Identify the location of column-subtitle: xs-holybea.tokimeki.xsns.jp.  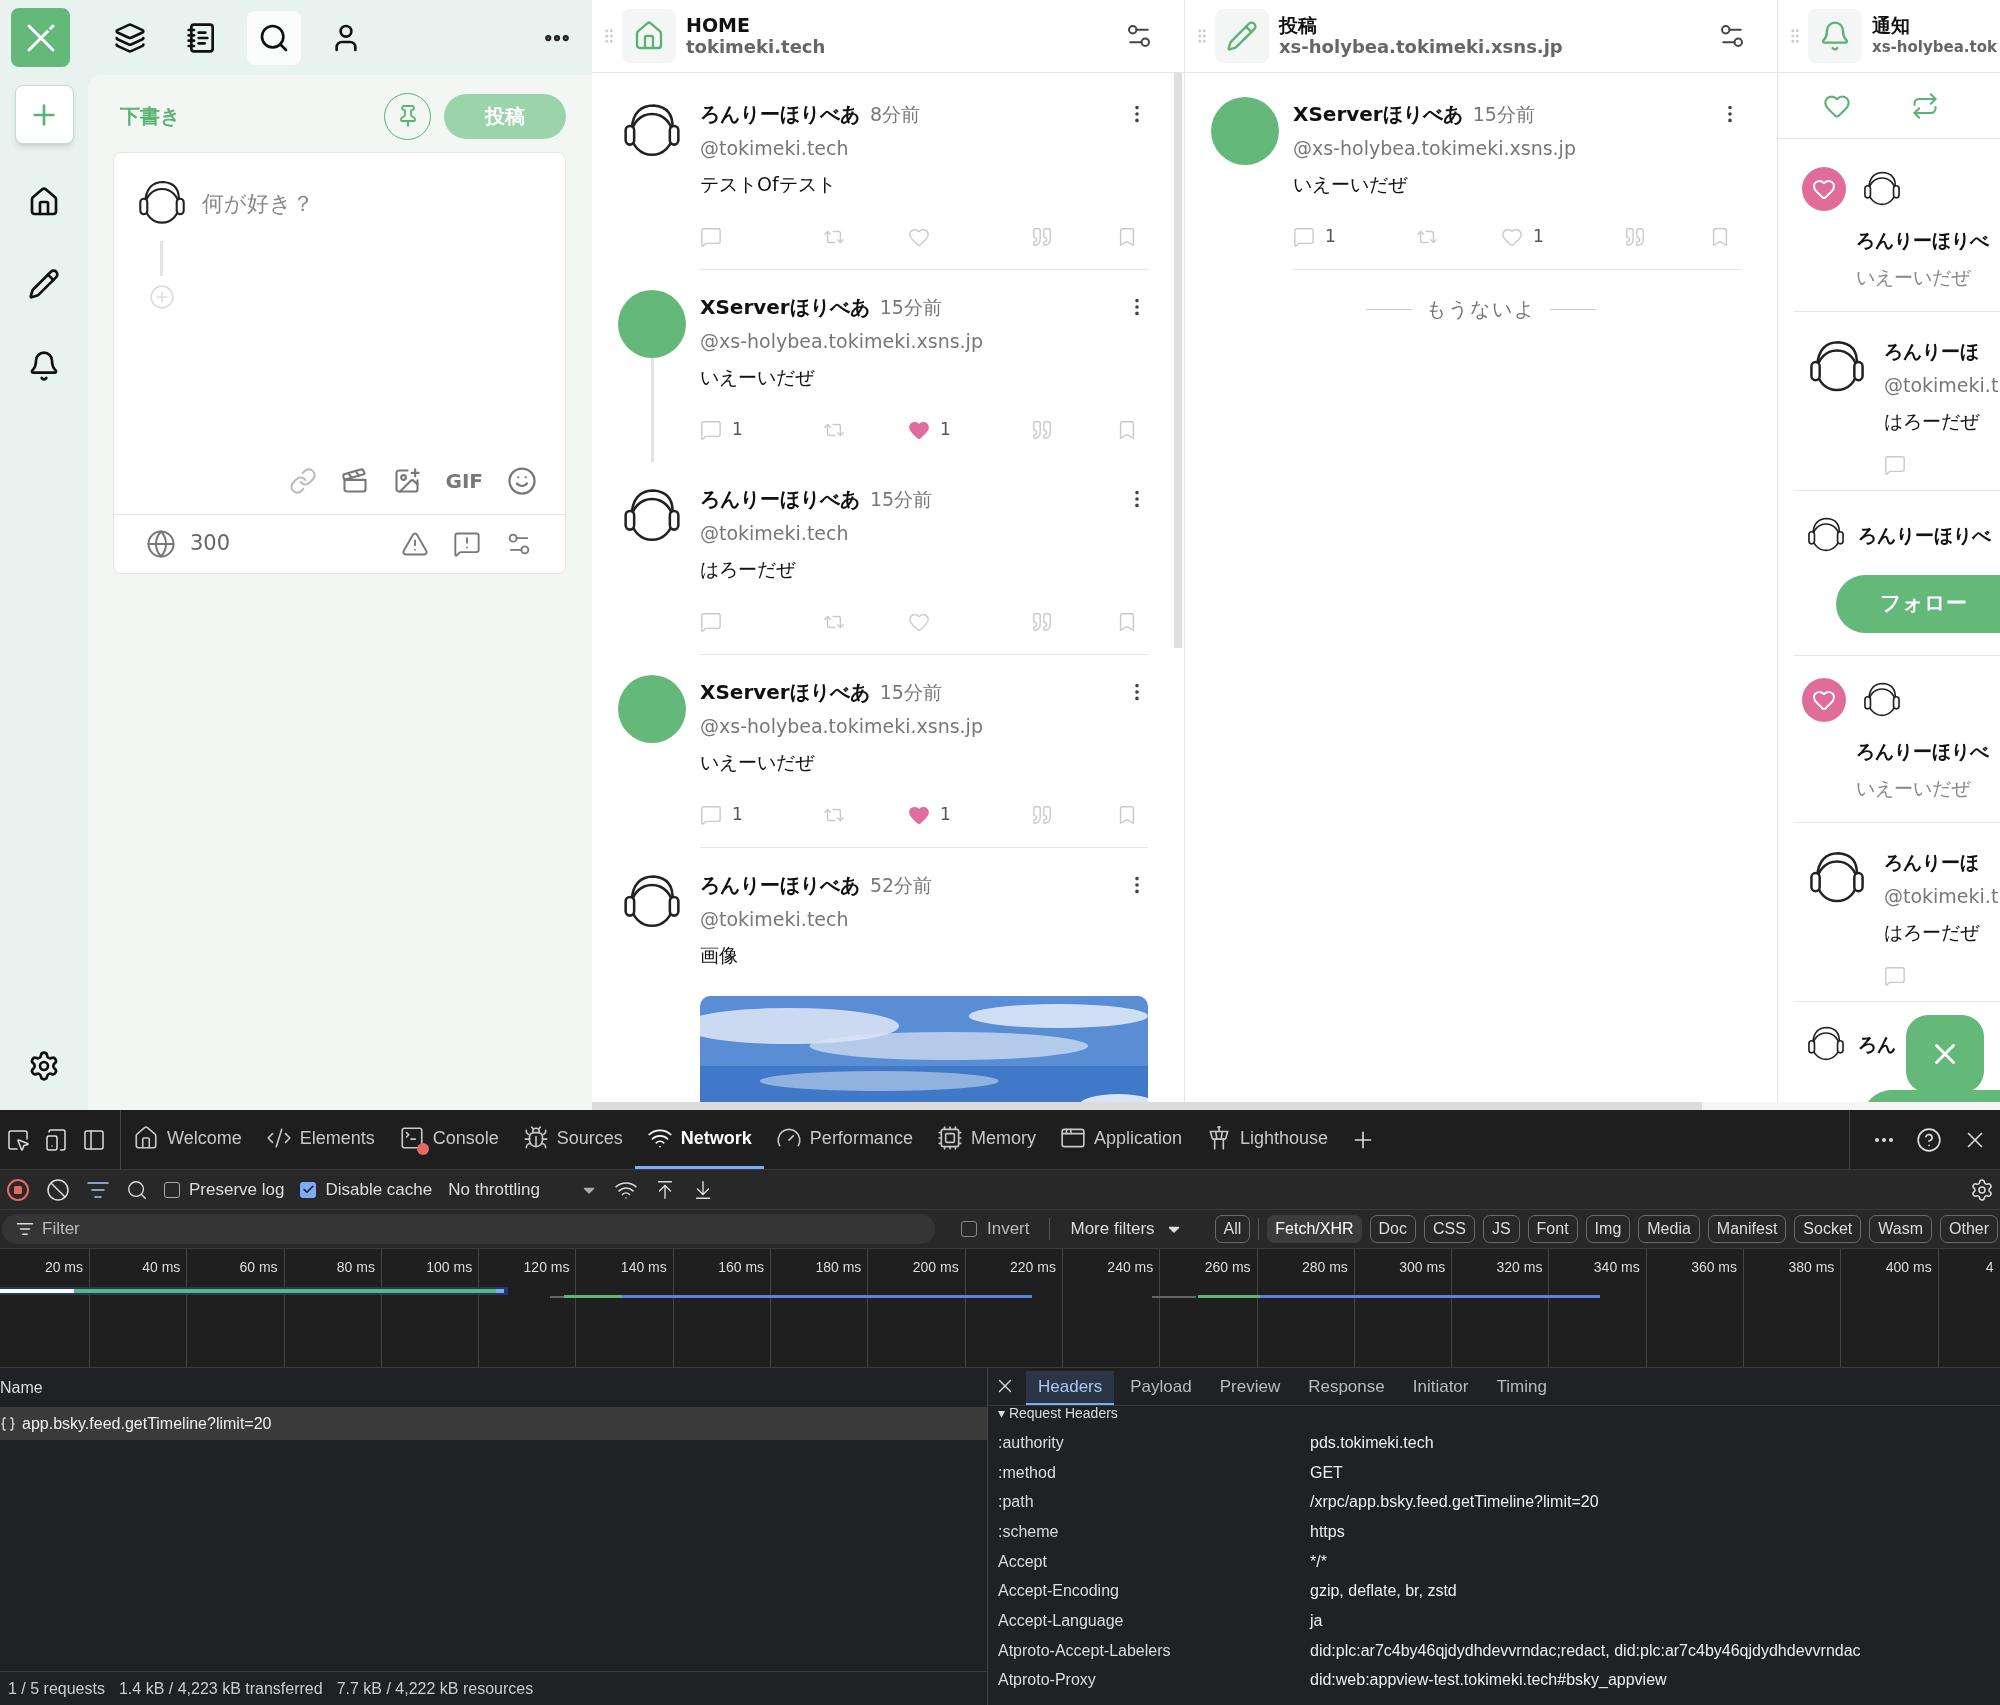
(1421, 47).